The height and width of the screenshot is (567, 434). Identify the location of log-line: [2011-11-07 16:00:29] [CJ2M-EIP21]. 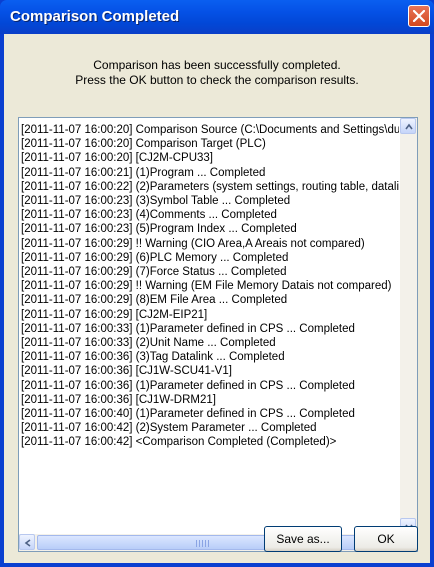
(114, 314).